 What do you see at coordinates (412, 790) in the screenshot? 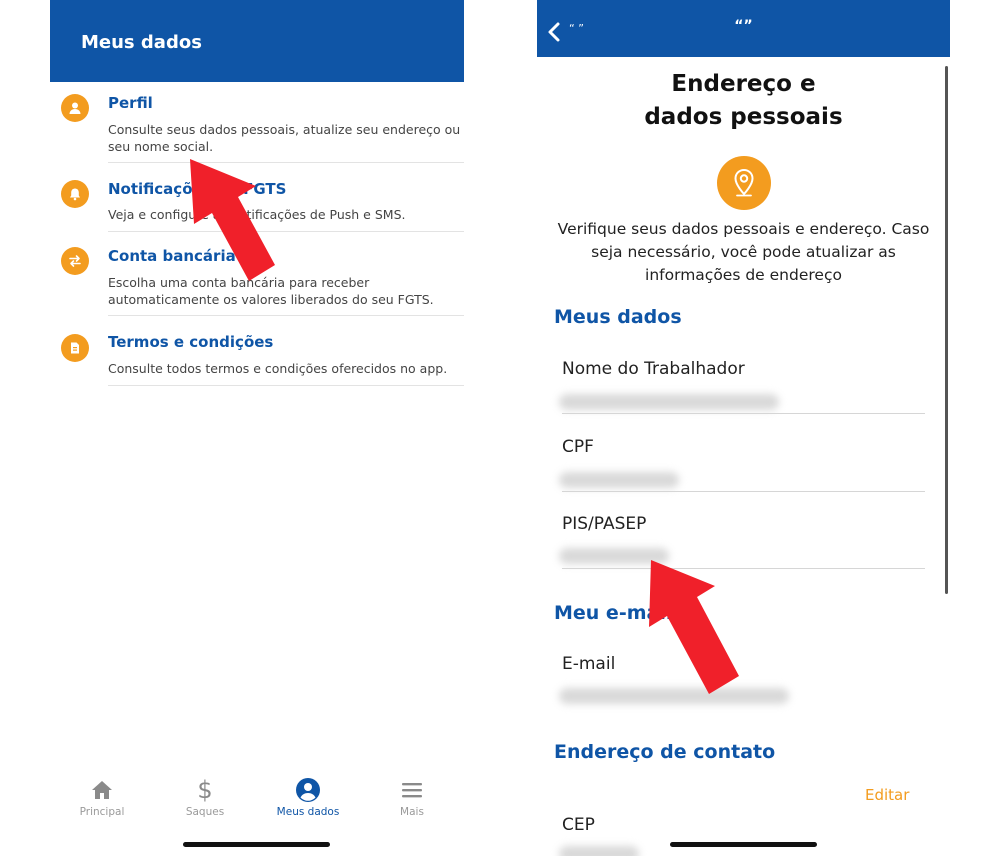
I see `menu-icon` at bounding box center [412, 790].